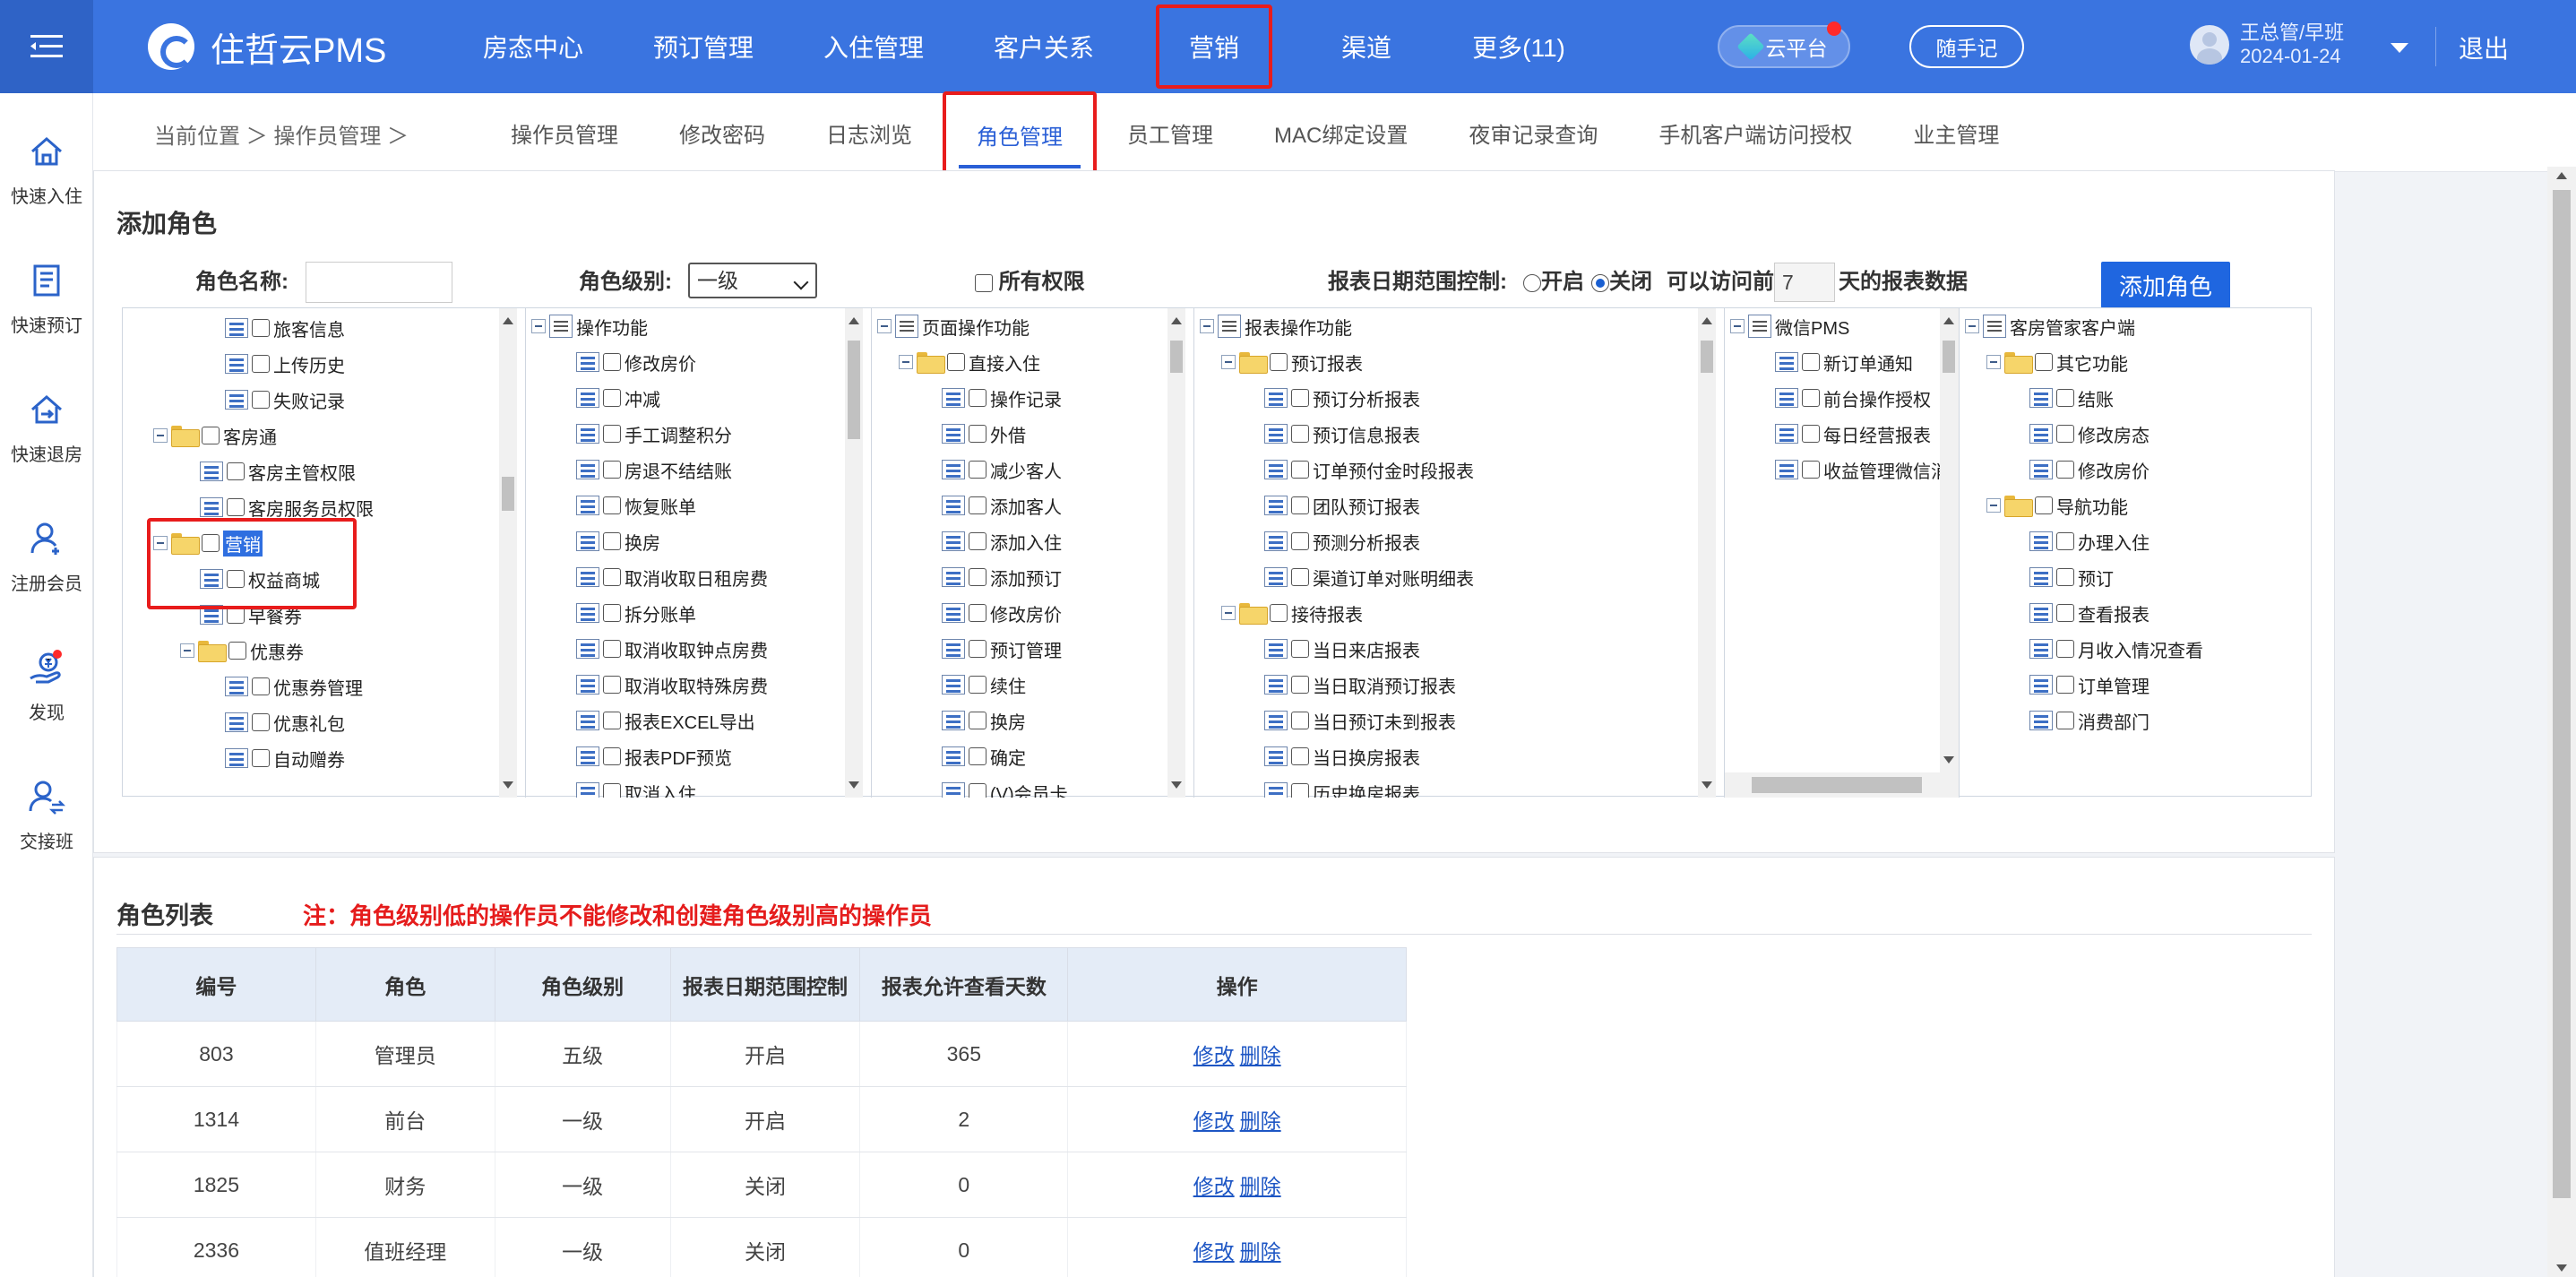 This screenshot has width=2576, height=1277. Describe the element at coordinates (1804, 282) in the screenshot. I see `access-days-input: 7` at that location.